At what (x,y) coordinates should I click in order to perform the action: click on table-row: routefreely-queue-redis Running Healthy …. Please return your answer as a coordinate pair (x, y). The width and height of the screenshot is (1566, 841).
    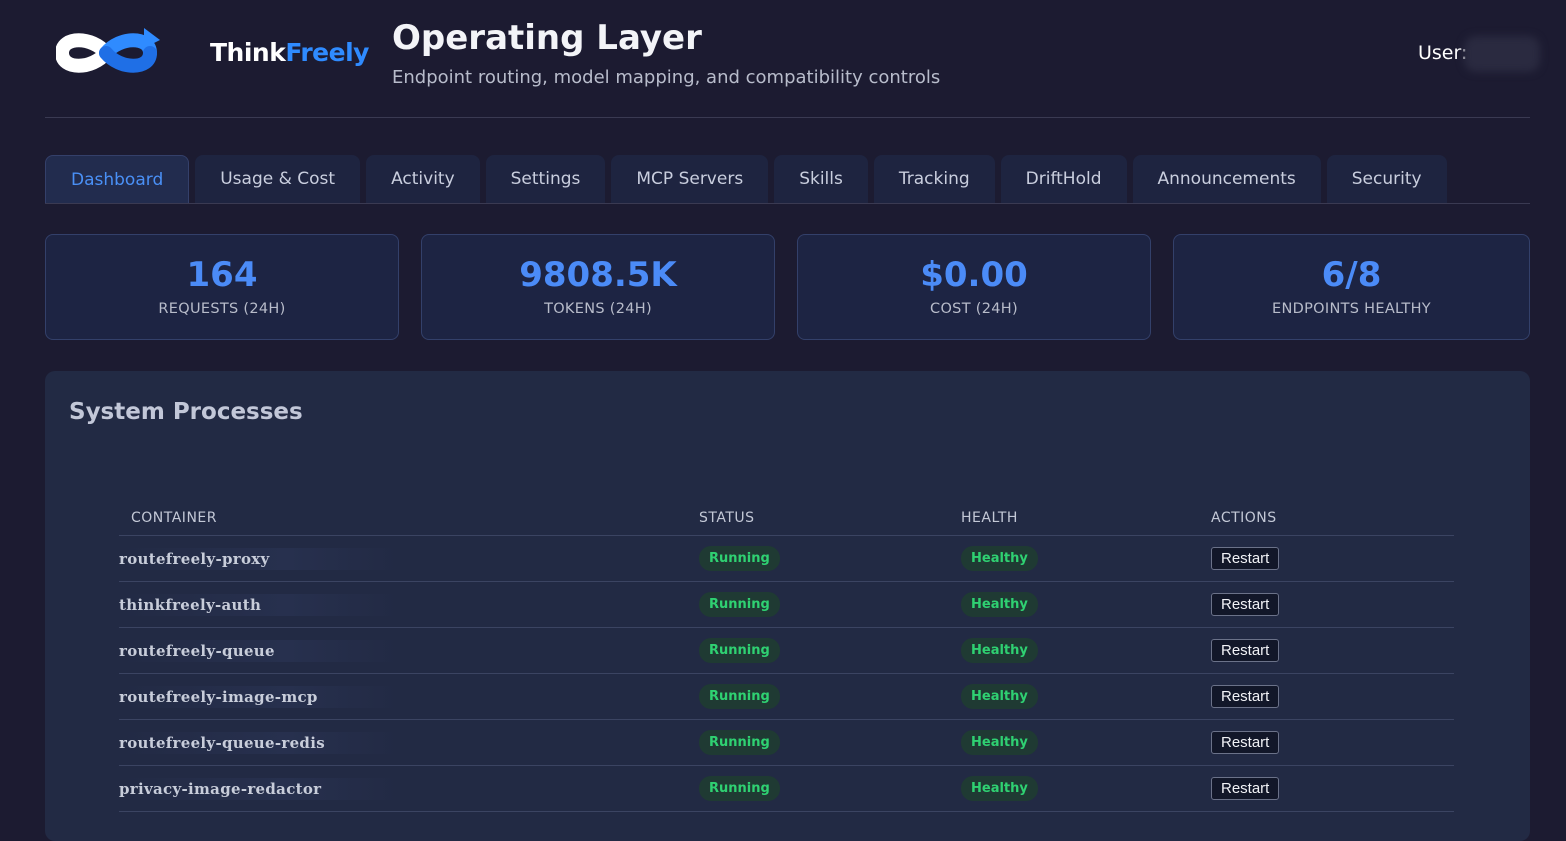
    Looking at the image, I should click on (786, 742).